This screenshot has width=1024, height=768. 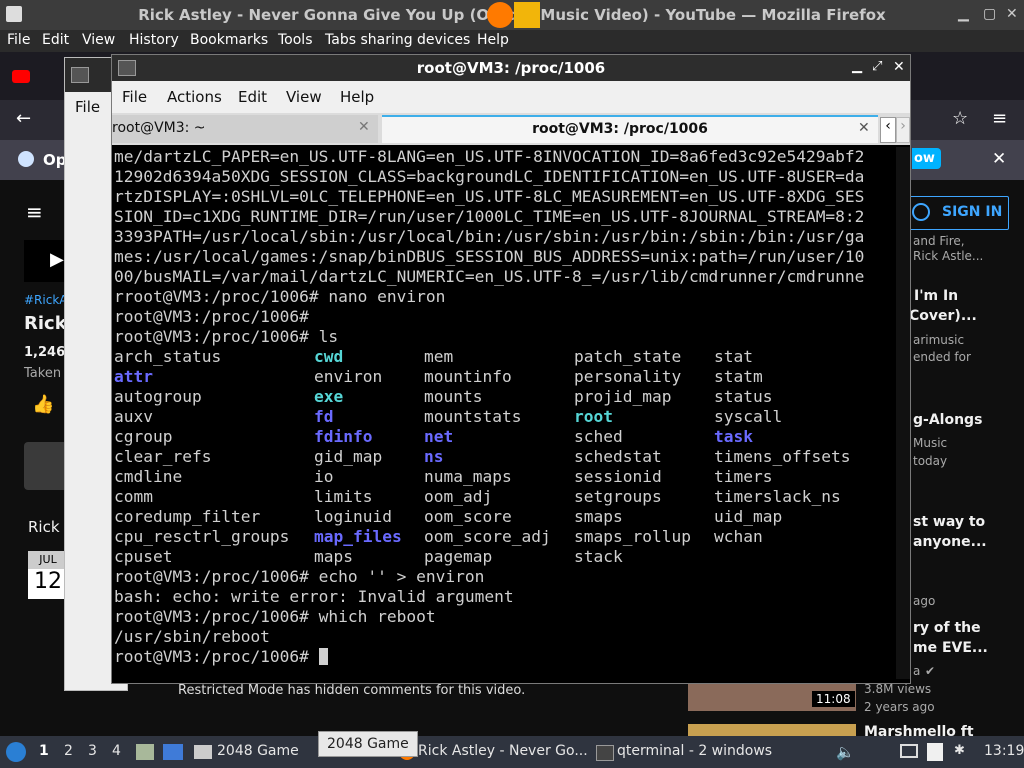 What do you see at coordinates (458, 496) in the screenshot?
I see `ls-entry: oom_adj` at bounding box center [458, 496].